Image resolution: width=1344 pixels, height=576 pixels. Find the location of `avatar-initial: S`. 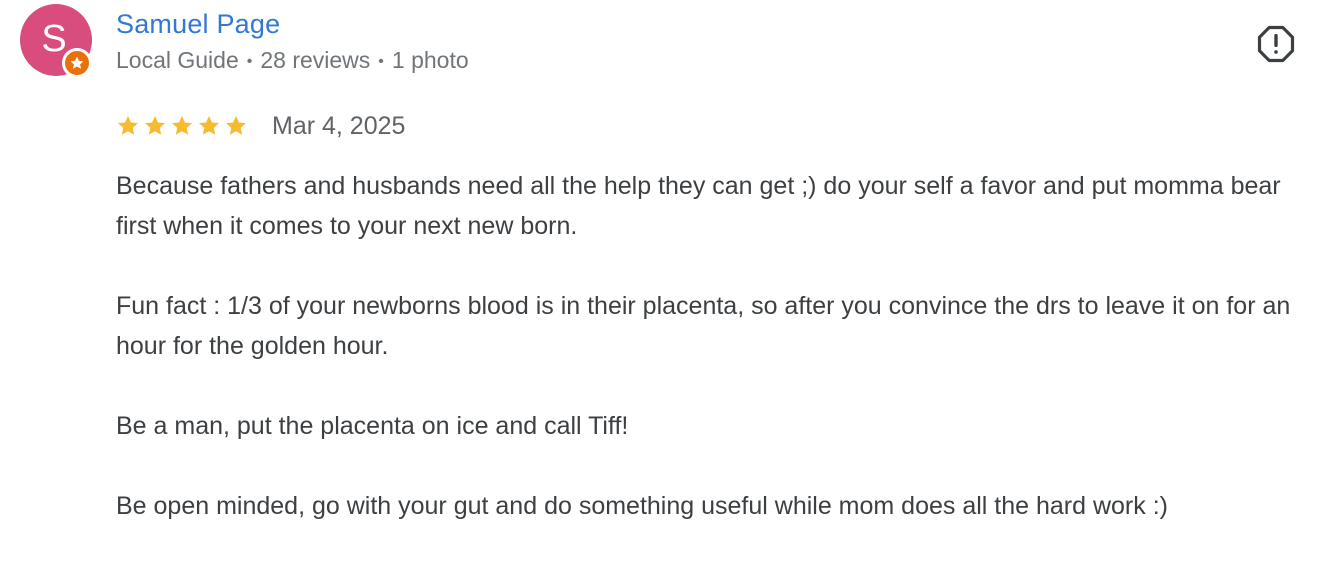

avatar-initial: S is located at coordinates (54, 39).